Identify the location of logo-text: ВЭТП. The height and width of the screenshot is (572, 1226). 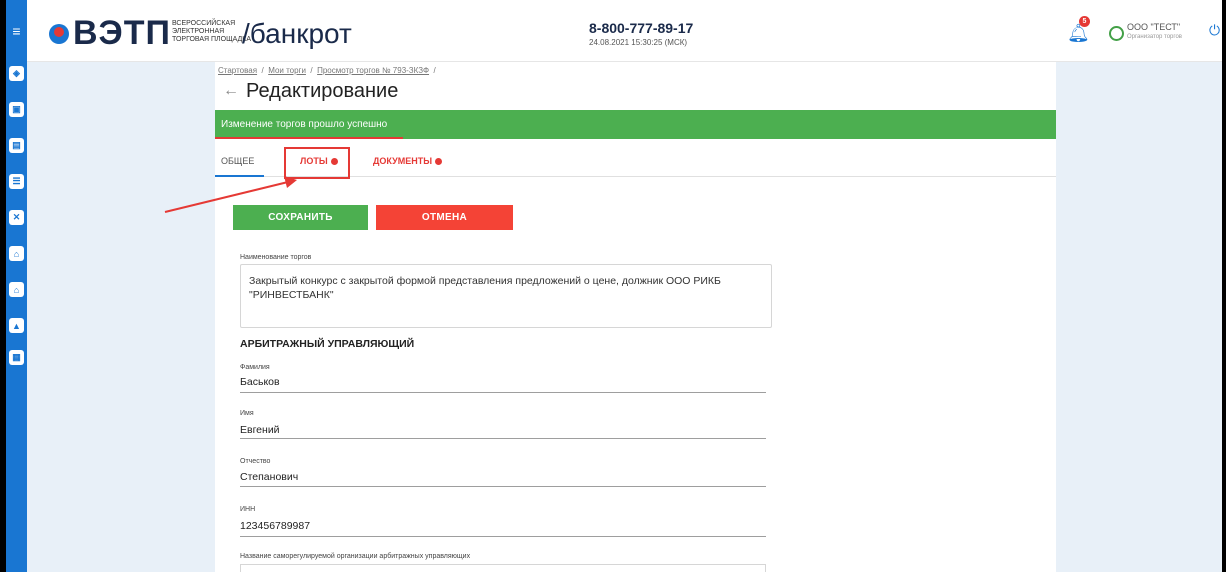
(122, 33).